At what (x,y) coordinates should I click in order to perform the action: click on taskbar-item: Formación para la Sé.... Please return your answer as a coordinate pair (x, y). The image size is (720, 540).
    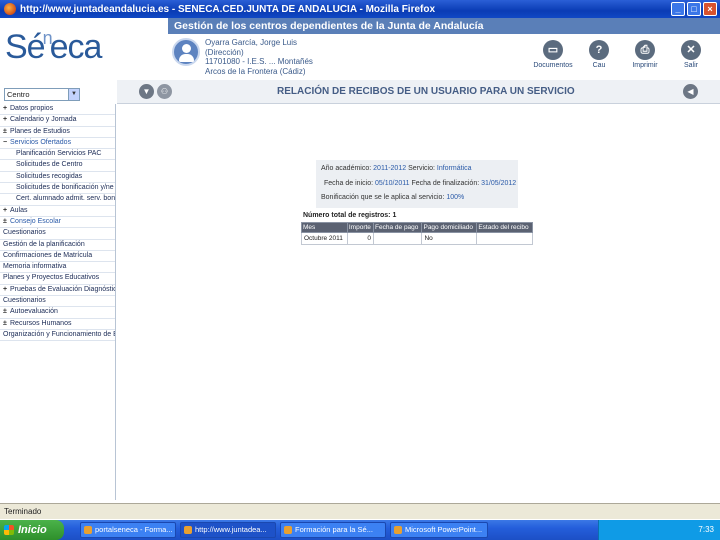
    Looking at the image, I should click on (333, 530).